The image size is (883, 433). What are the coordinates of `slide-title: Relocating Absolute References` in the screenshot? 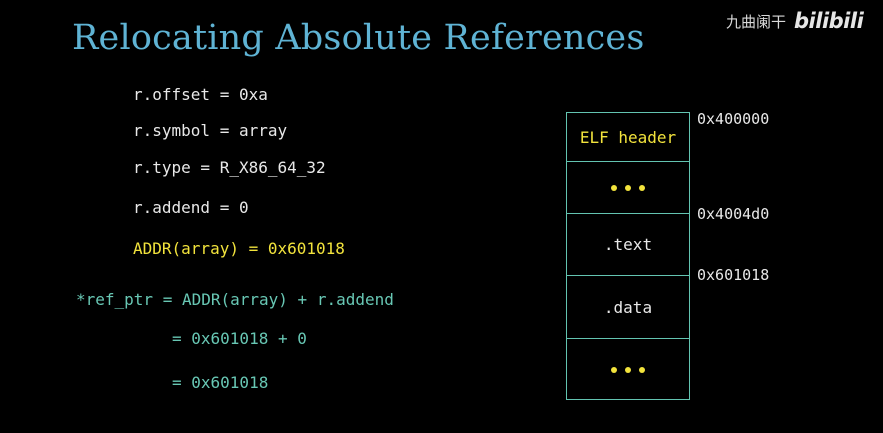 It's located at (358, 38).